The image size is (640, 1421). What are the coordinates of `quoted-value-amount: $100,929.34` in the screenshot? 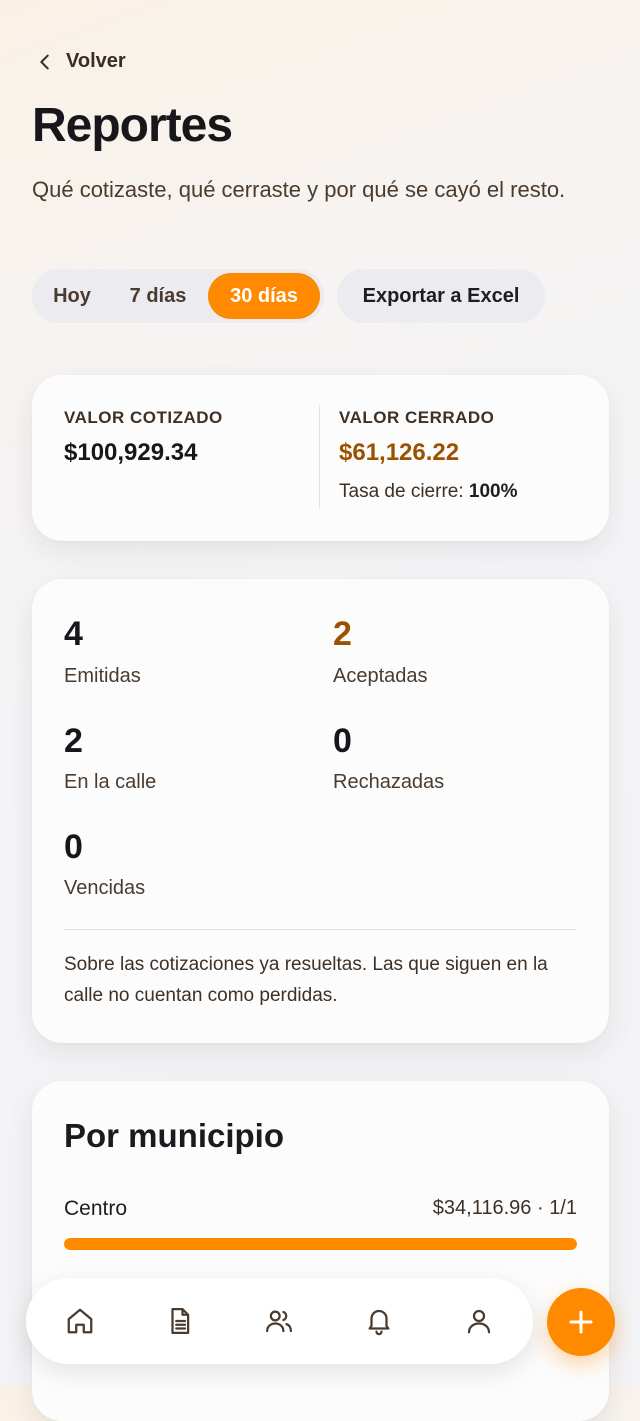 It's located at (131, 452).